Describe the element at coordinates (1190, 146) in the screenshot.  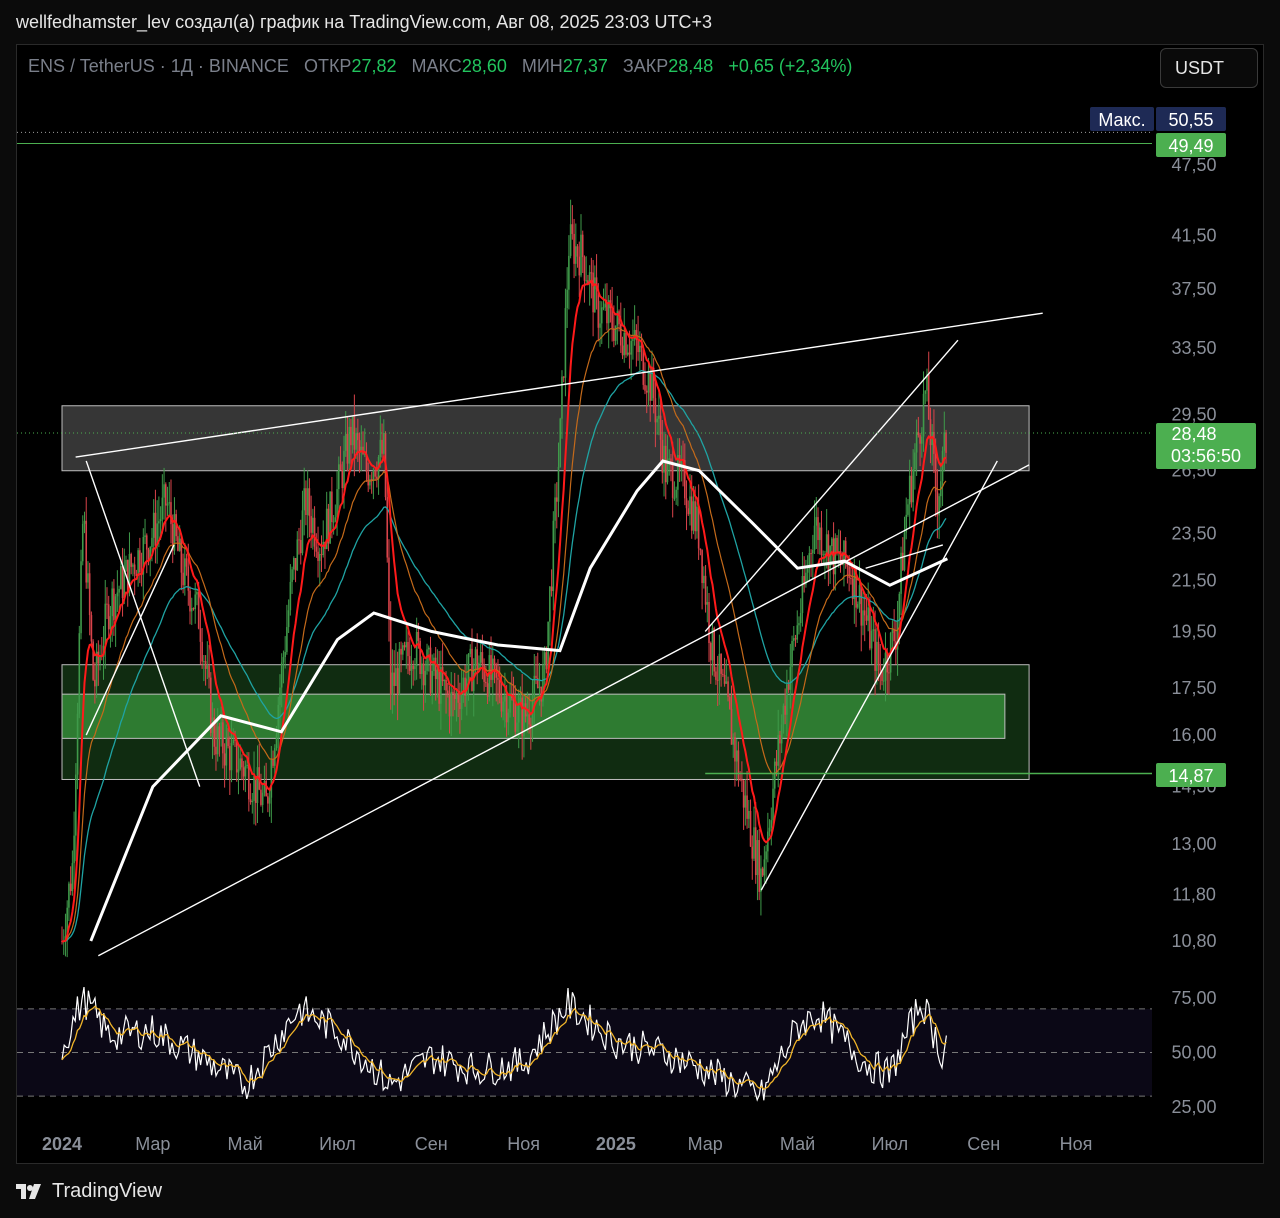
I see `level-tag-49: 49,49` at that location.